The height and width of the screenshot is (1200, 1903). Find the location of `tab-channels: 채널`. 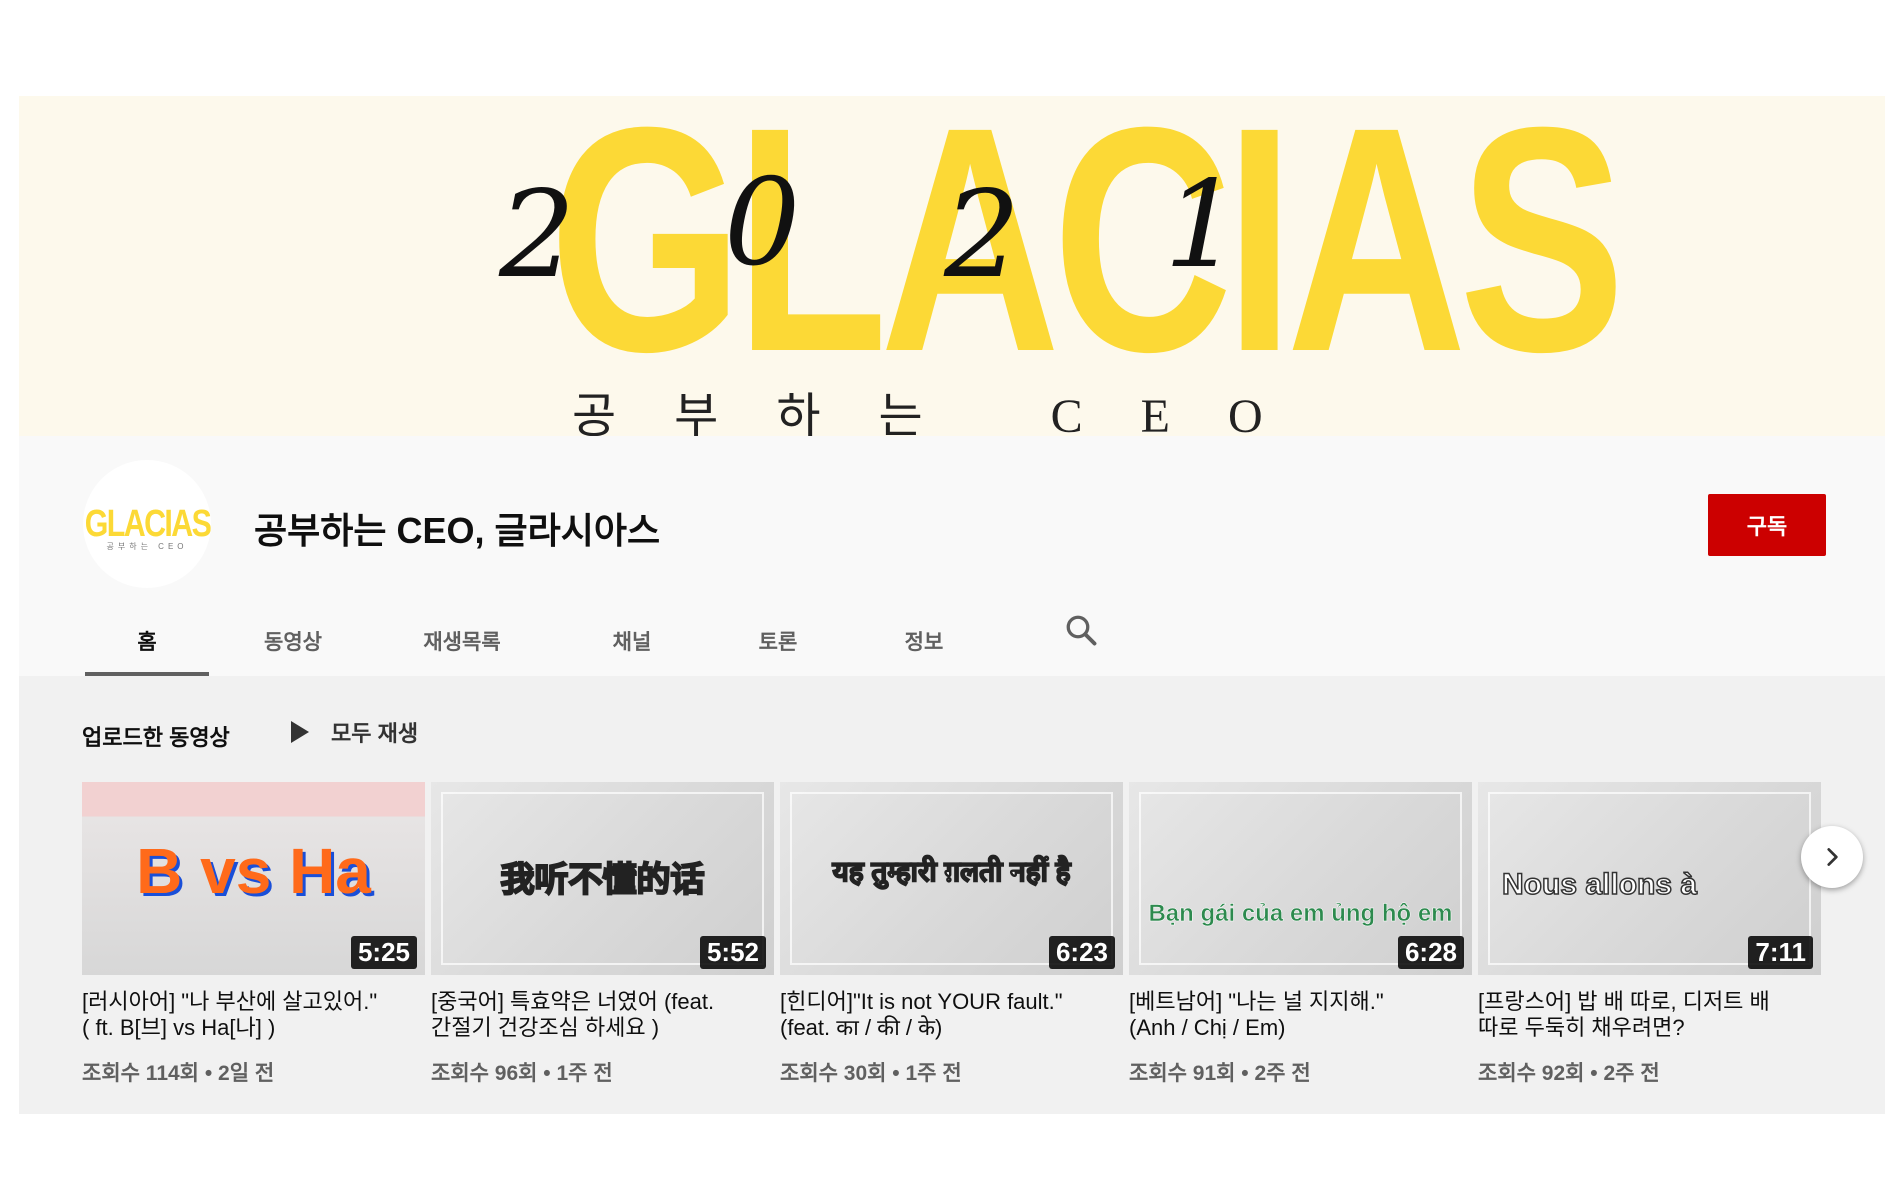

tab-channels: 채널 is located at coordinates (632, 641).